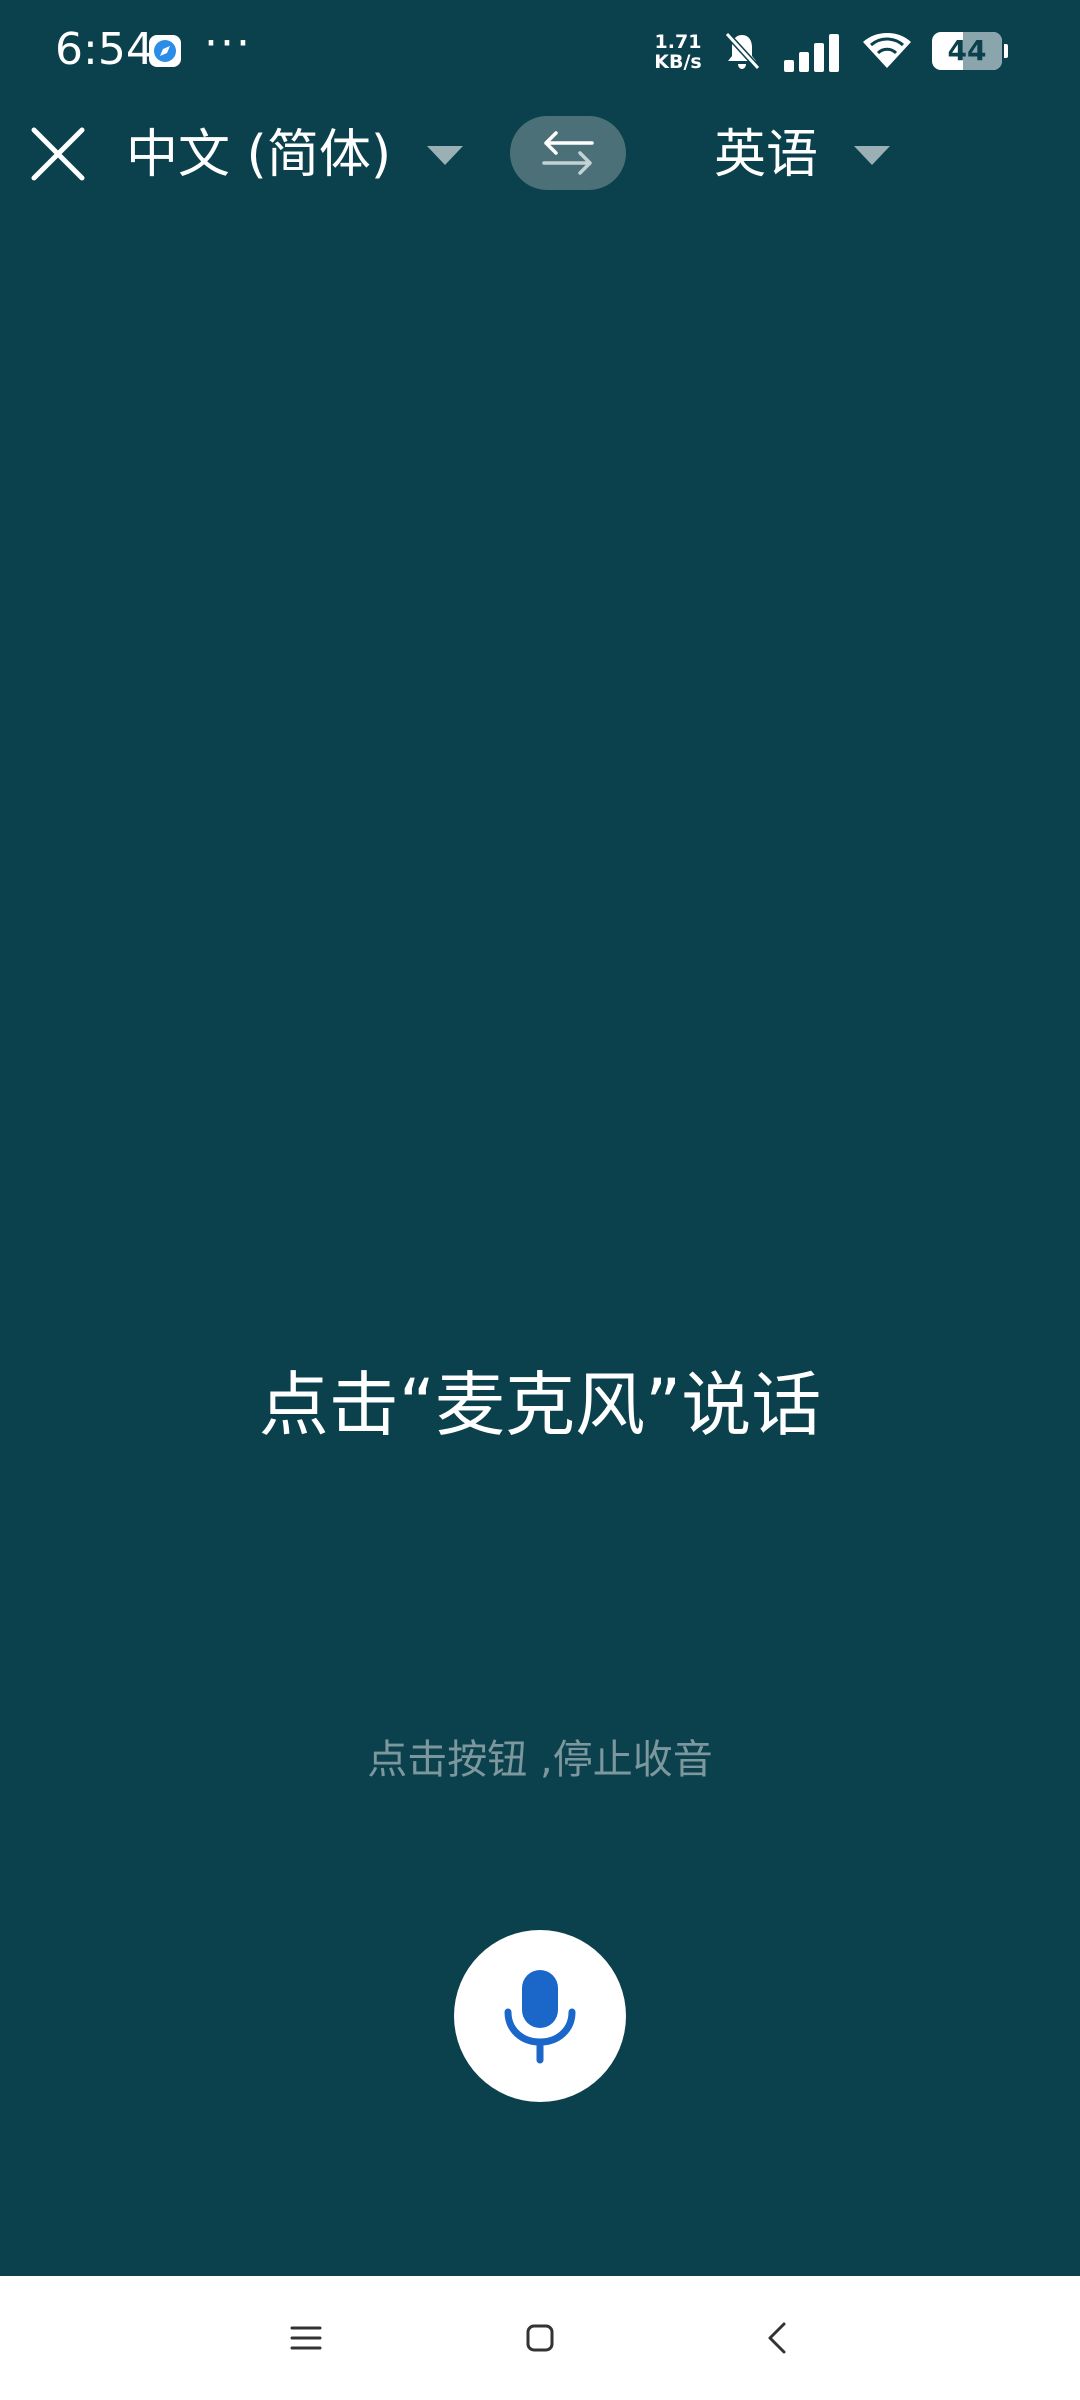 The height and width of the screenshot is (2400, 1080). I want to click on source-language-label: 中文 (简体), so click(259, 155).